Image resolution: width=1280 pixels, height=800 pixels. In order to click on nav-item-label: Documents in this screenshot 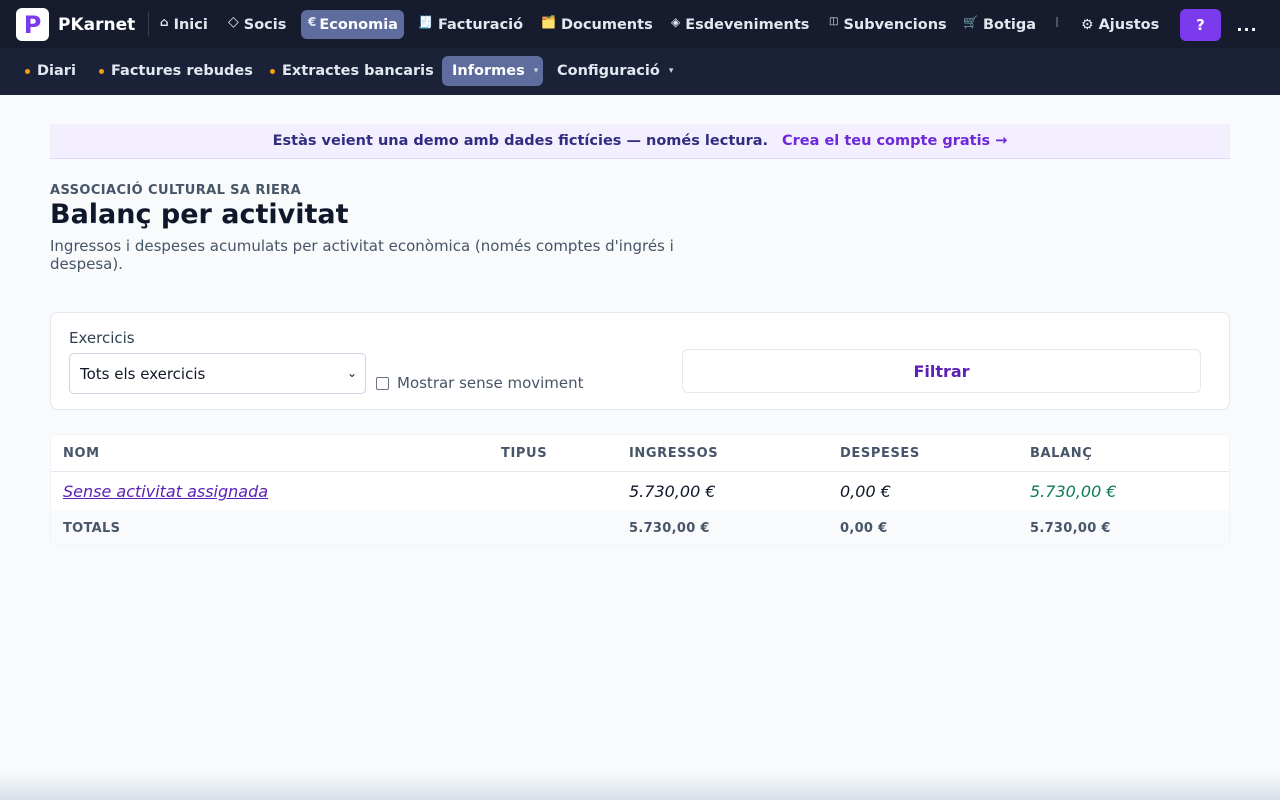, I will do `click(606, 24)`.